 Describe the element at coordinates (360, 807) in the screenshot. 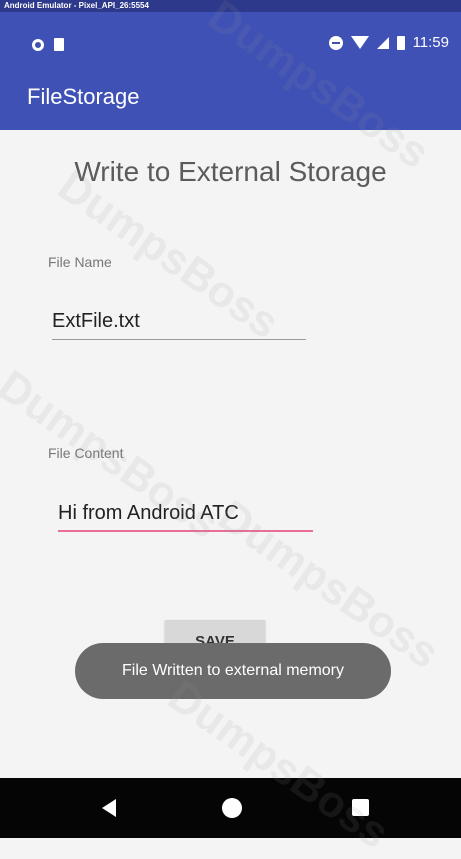

I see `recents-icon` at that location.